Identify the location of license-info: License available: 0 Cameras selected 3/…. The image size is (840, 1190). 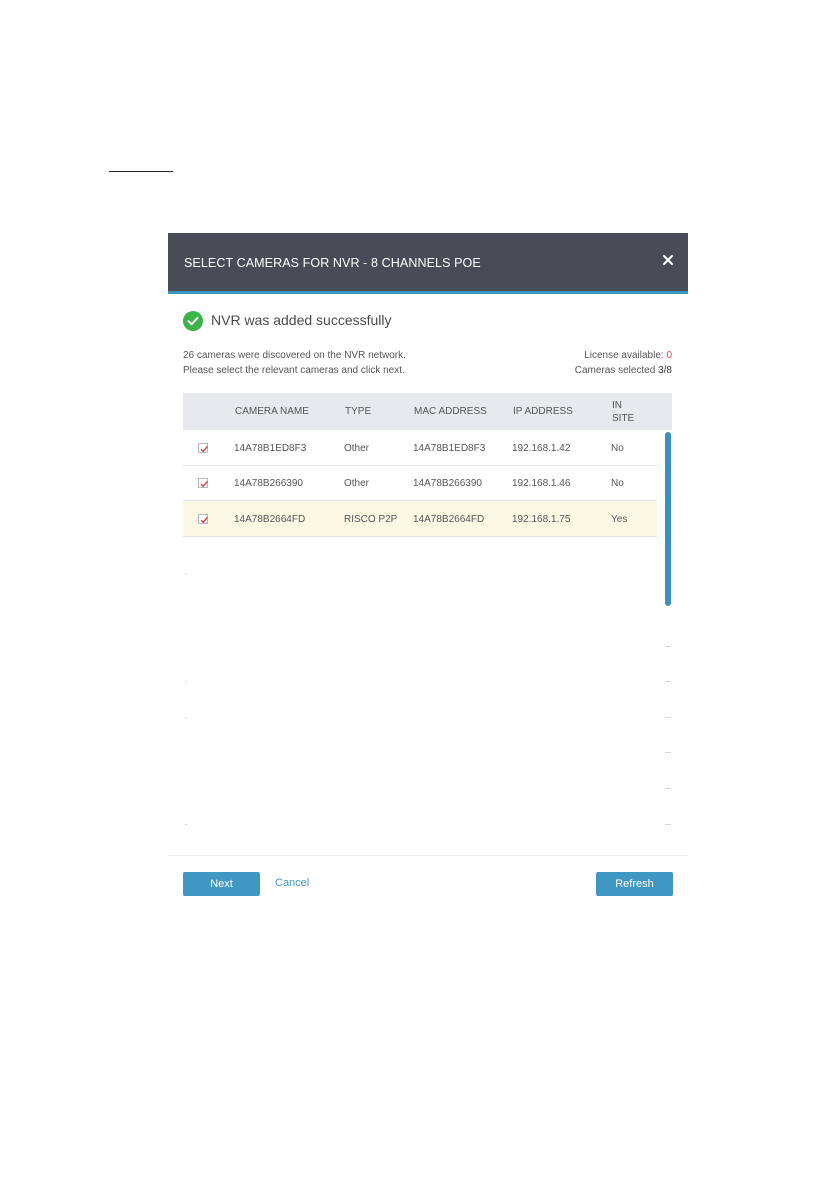
(623, 363).